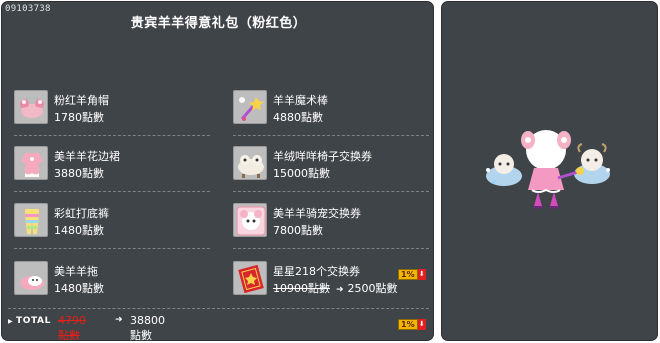 The image size is (660, 343). I want to click on item-new-price: 2500點數, so click(372, 288).